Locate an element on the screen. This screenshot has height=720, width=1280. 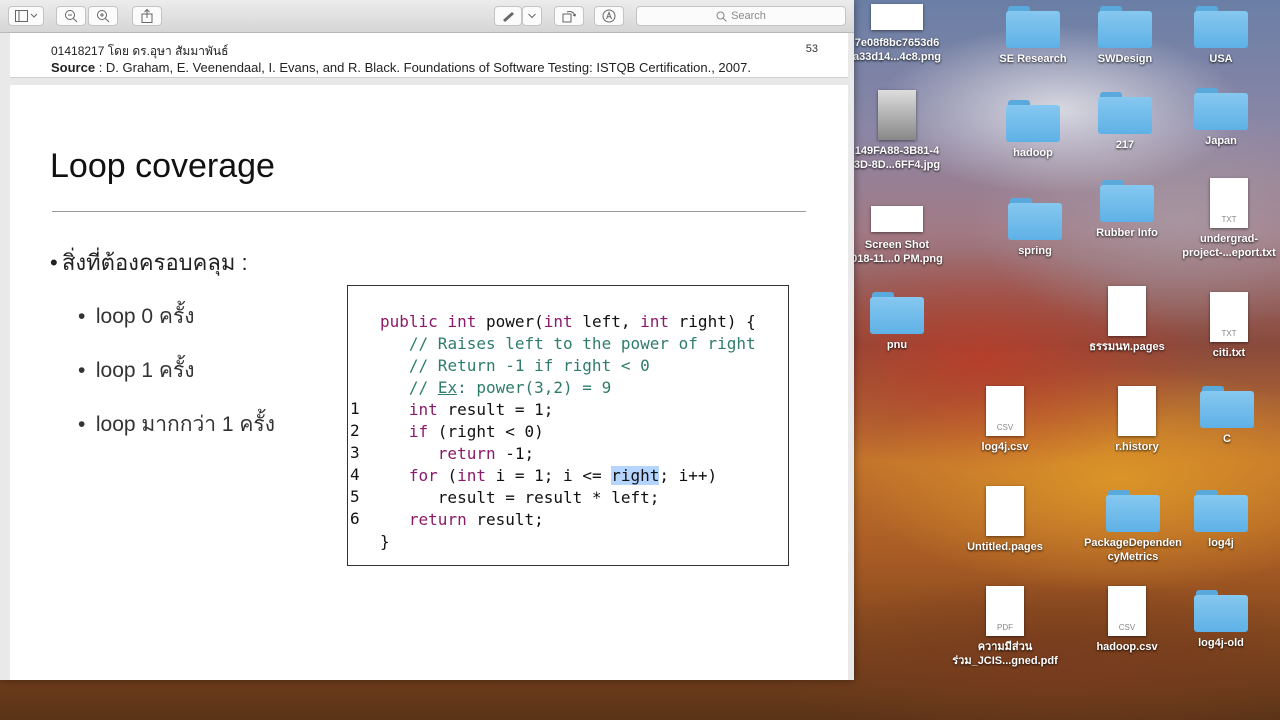
desktop-icon-label: SWDesign is located at coordinates (1125, 59).